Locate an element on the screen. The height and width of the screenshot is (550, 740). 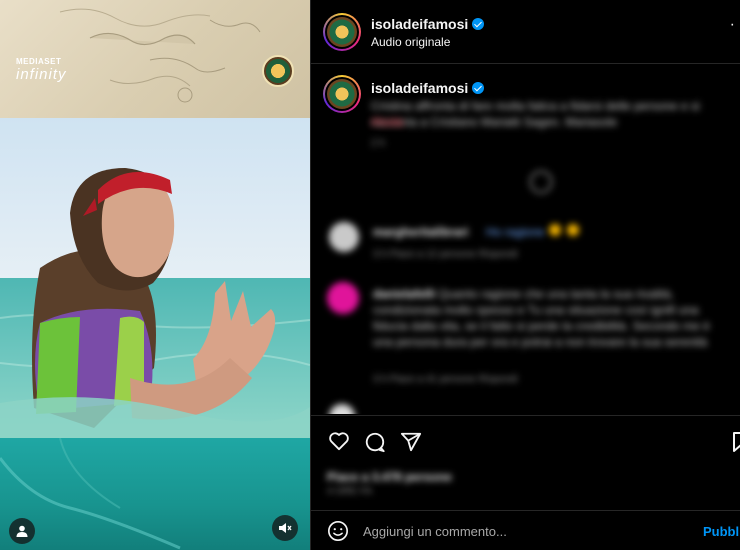
brand-top-text: MEDIASET is located at coordinates (39, 61).